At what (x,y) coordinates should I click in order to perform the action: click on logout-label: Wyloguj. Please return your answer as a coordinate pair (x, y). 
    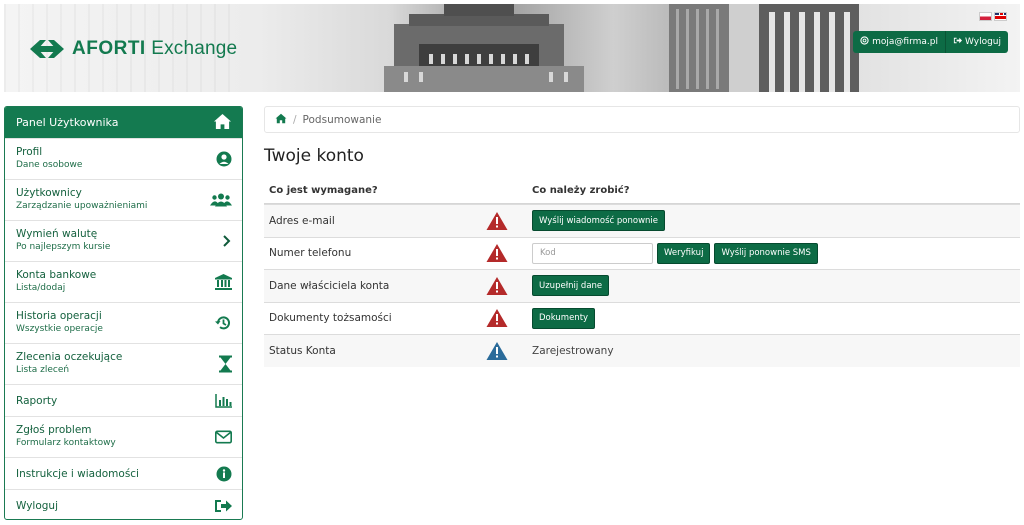
    Looking at the image, I should click on (983, 42).